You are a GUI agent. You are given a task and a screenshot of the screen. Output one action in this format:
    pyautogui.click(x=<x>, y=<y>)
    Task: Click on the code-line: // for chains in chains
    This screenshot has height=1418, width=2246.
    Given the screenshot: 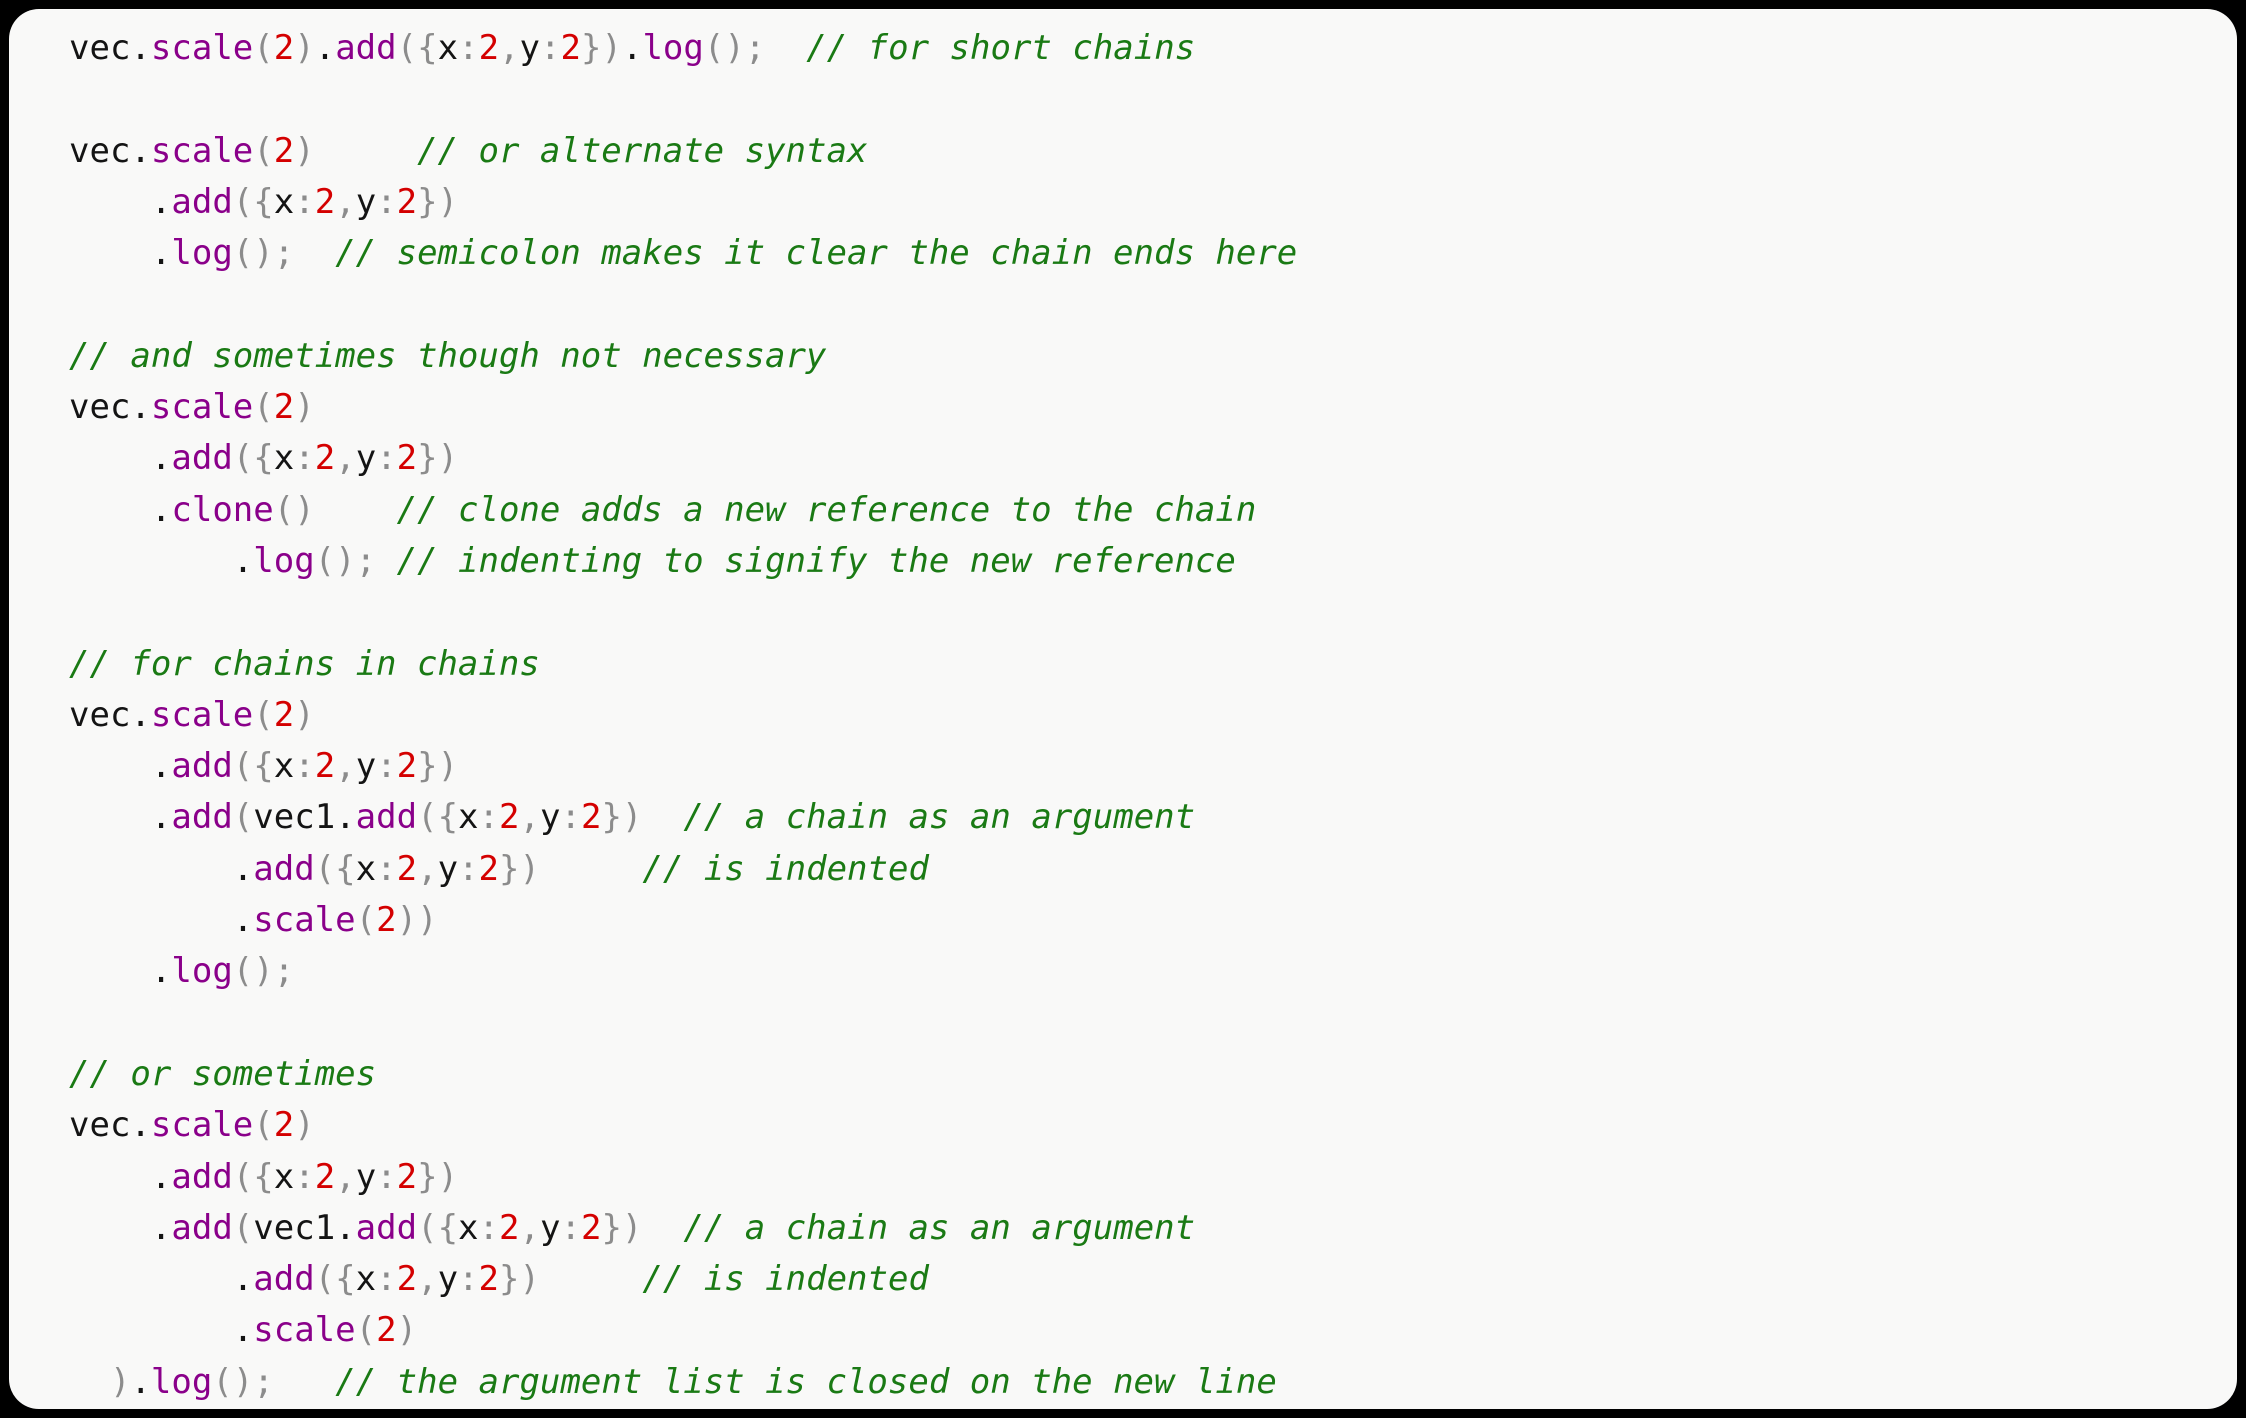 What is the action you would take?
    pyautogui.click(x=1153, y=664)
    